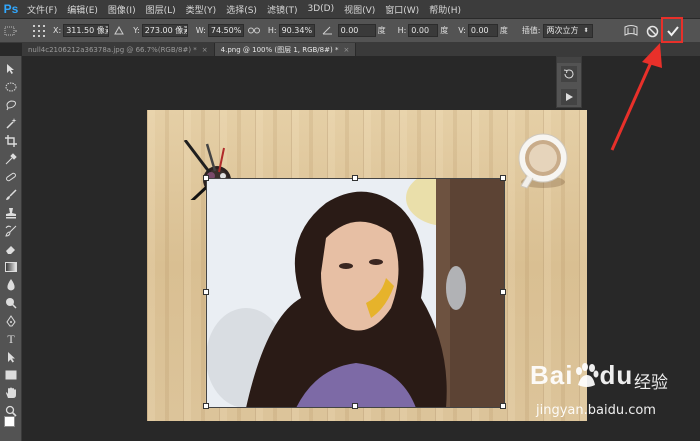 This screenshot has height=441, width=700. What do you see at coordinates (636, 97) in the screenshot?
I see `annotation-arrow-icon` at bounding box center [636, 97].